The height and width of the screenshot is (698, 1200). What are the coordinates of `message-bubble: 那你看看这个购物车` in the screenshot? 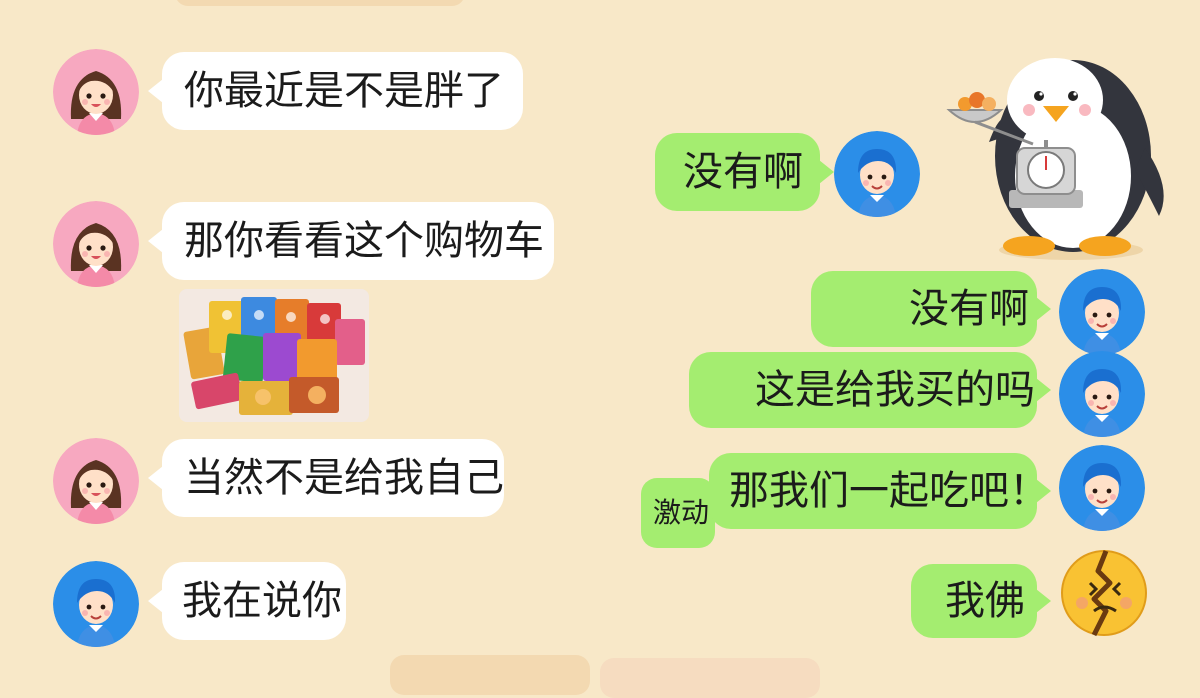 It's located at (351, 241).